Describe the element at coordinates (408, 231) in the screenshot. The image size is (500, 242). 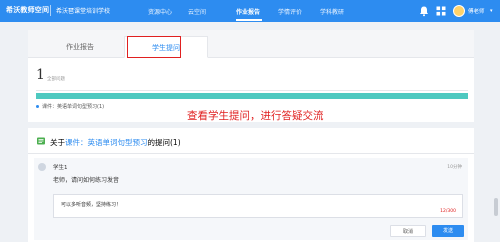
I see `cancel-button: 取消` at that location.